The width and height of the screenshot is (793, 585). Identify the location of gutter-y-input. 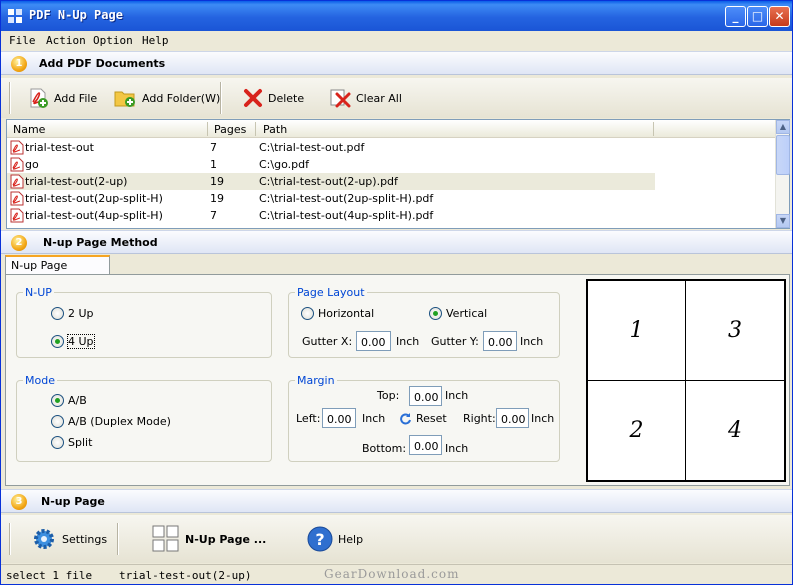
(500, 341).